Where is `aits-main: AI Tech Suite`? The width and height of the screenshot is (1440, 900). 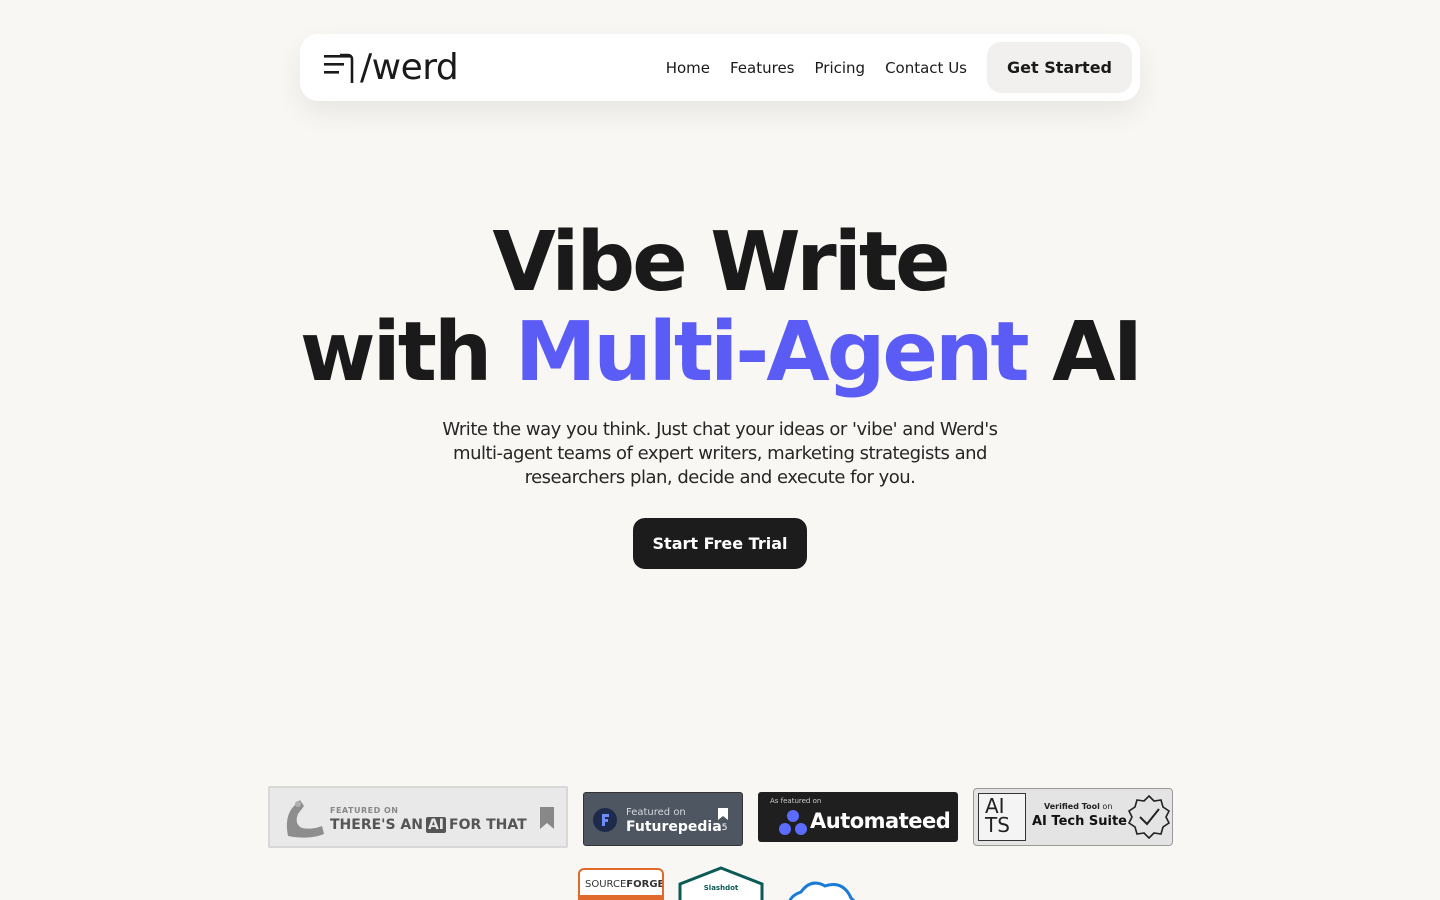
aits-main: AI Tech Suite is located at coordinates (1079, 821).